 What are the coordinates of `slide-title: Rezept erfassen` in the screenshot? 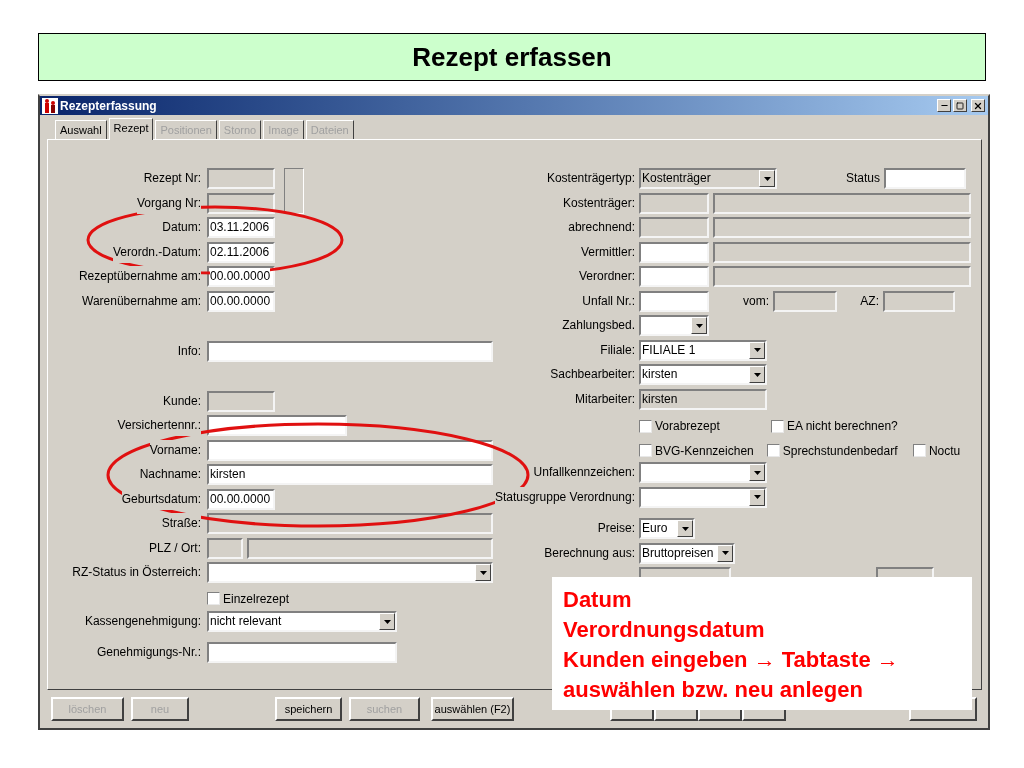 It's located at (512, 57).